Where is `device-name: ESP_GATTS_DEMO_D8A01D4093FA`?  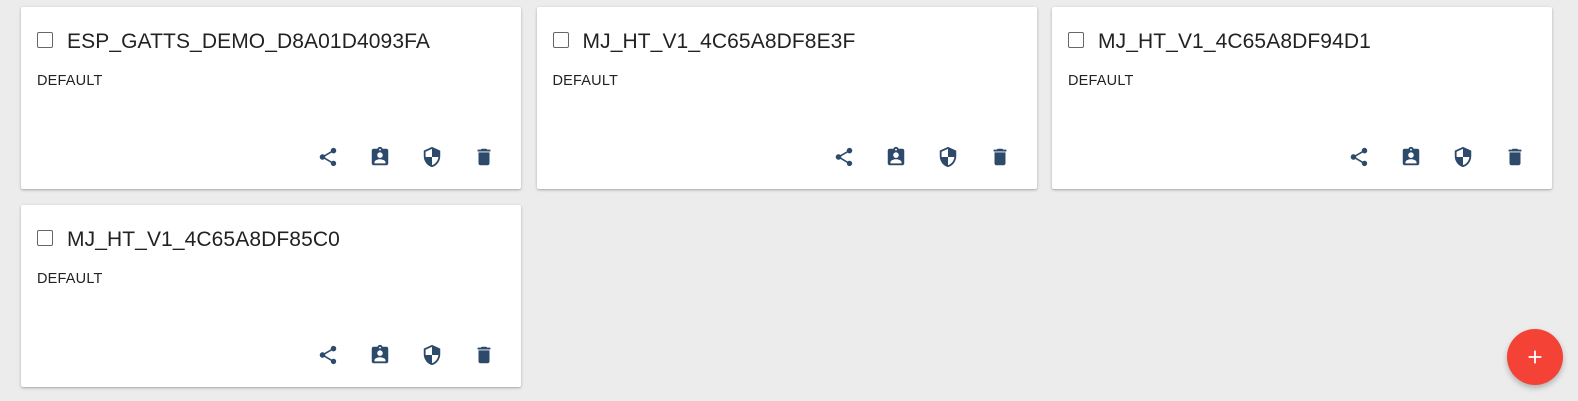 device-name: ESP_GATTS_DEMO_D8A01D4093FA is located at coordinates (248, 41).